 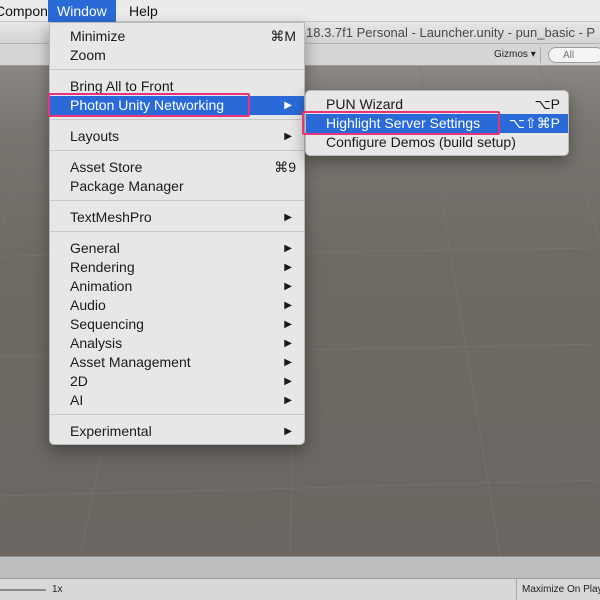 What do you see at coordinates (127, 186) in the screenshot?
I see `menu-item-label: Package Manager` at bounding box center [127, 186].